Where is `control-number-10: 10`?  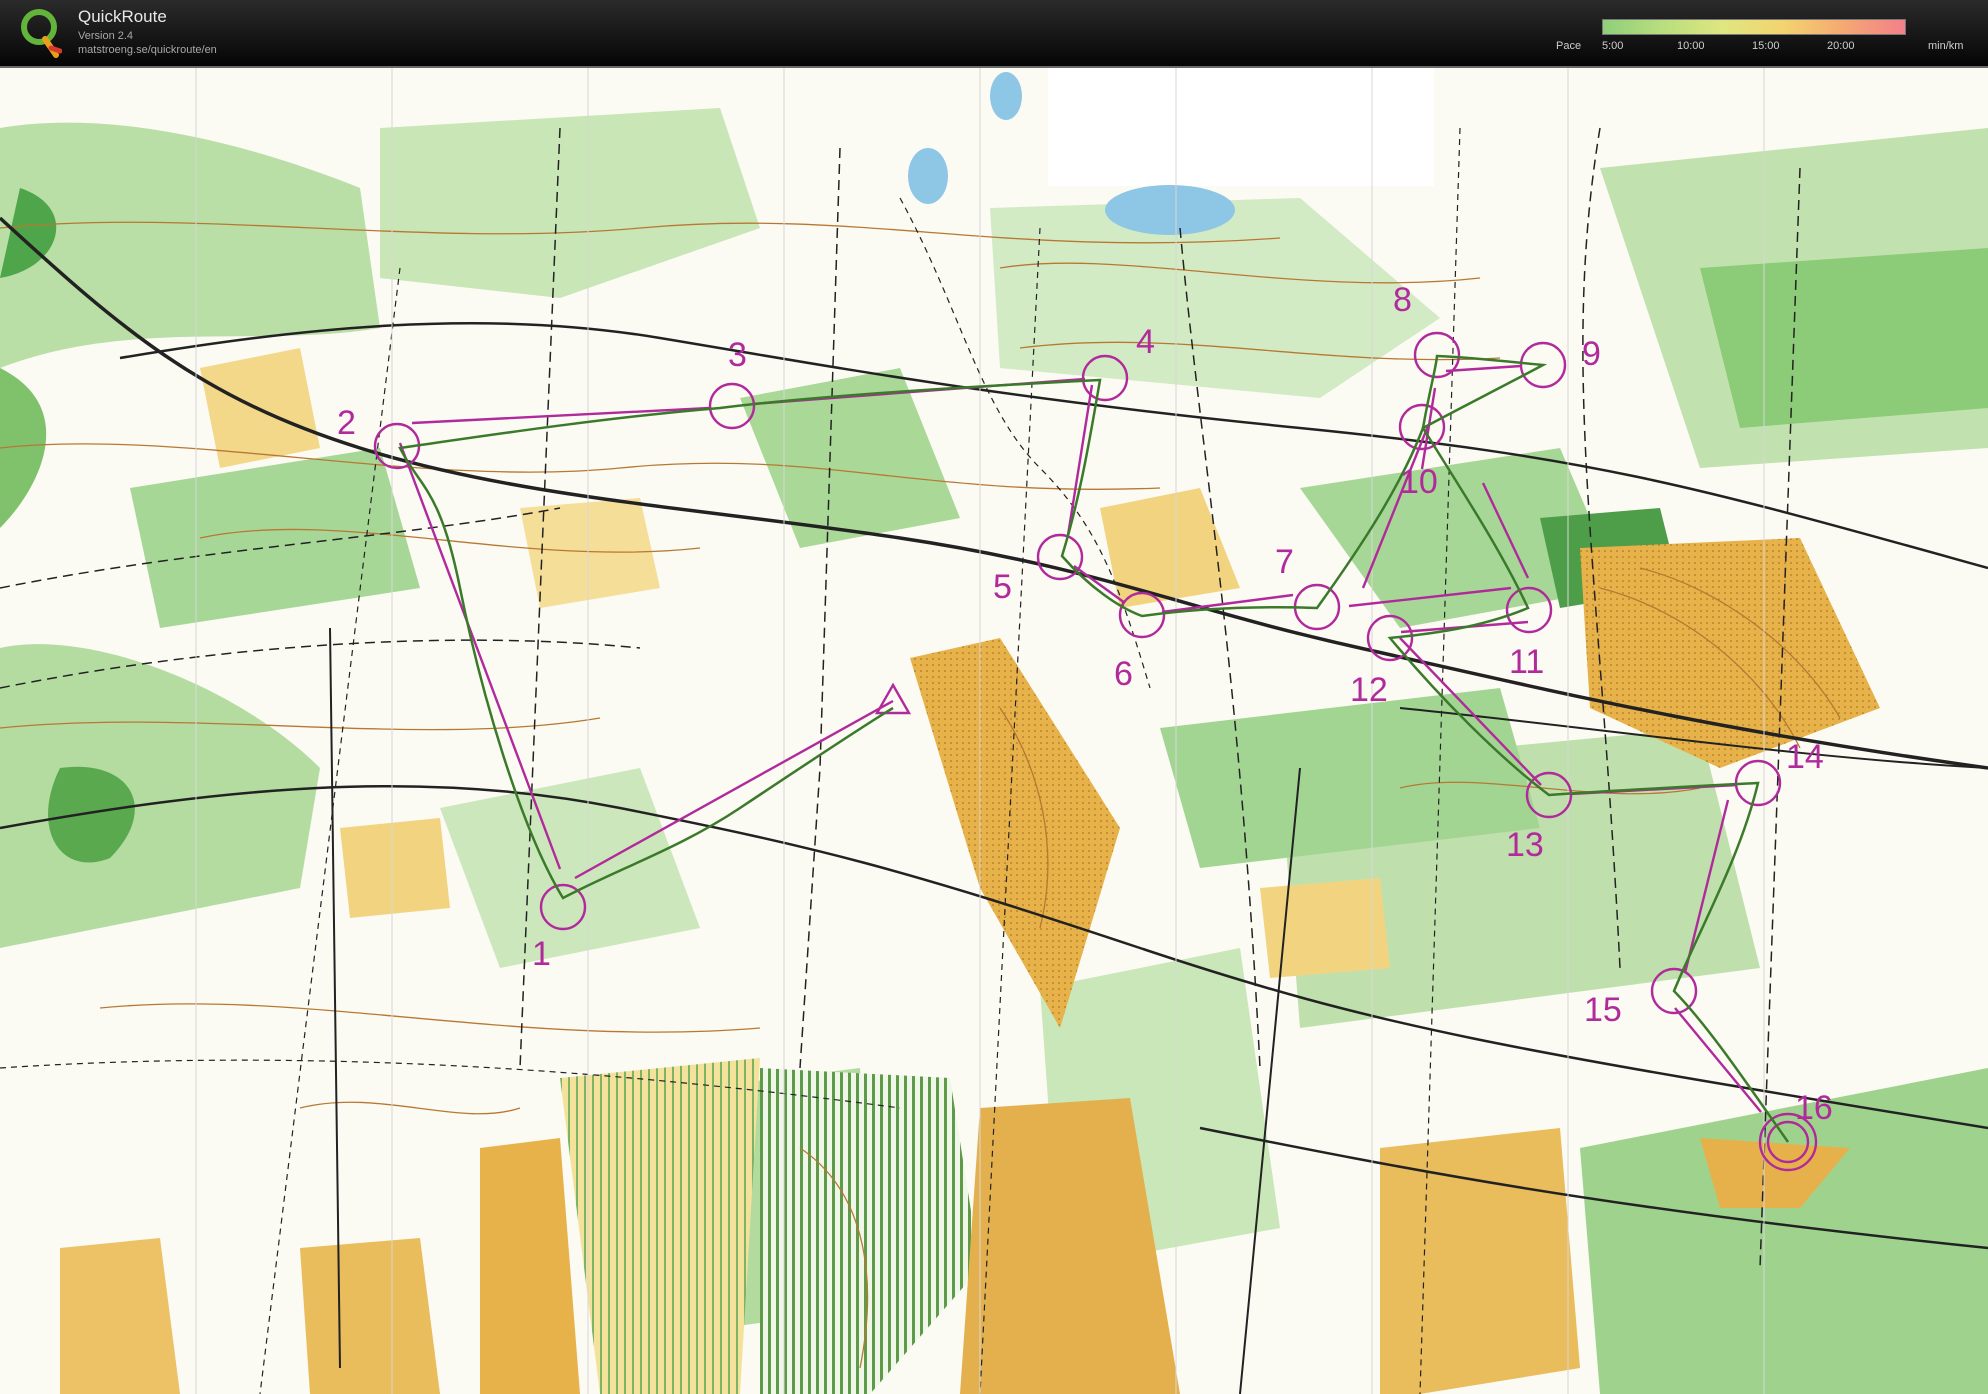
control-number-10: 10 is located at coordinates (1419, 482).